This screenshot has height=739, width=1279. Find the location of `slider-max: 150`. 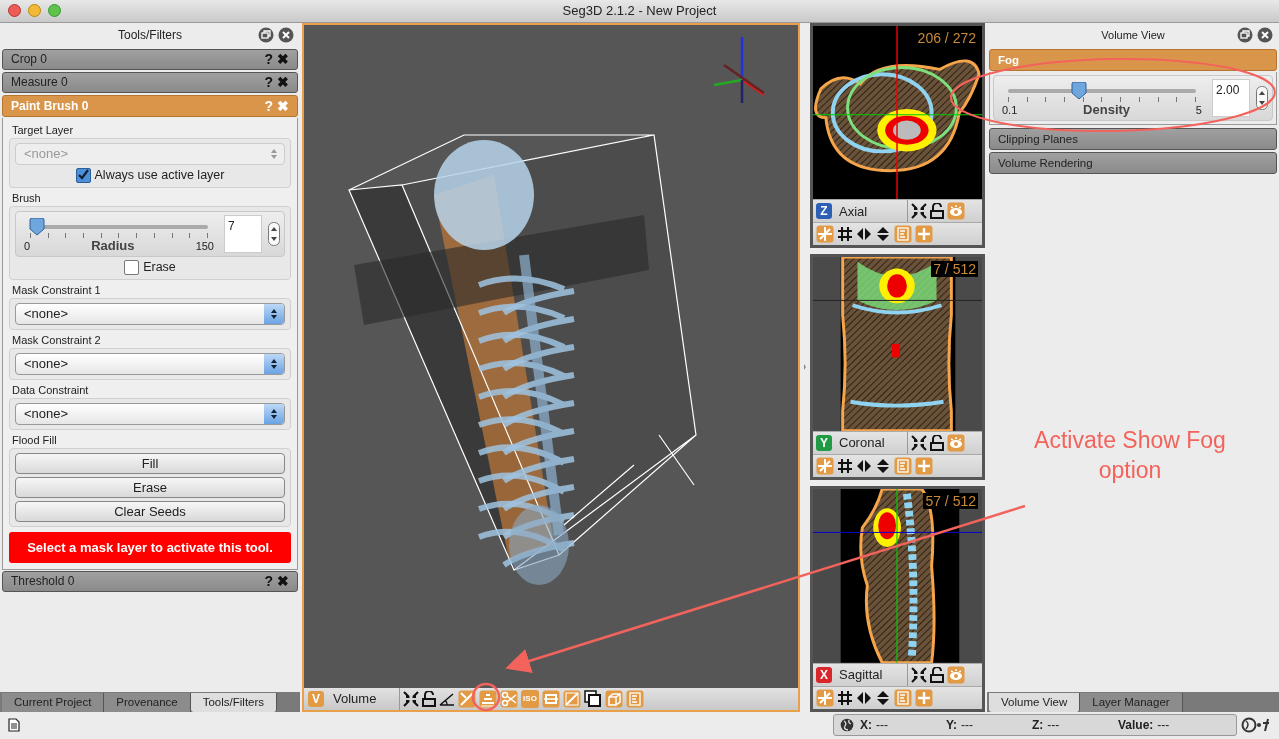

slider-max: 150 is located at coordinates (204, 245).